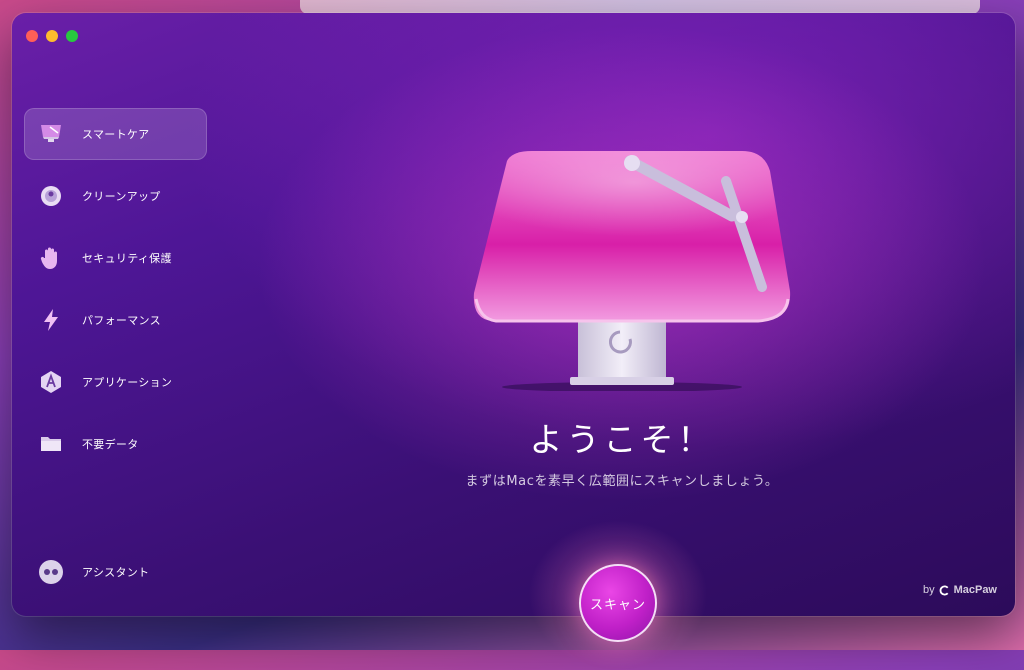 The height and width of the screenshot is (670, 1024). I want to click on sidebar-item-label: スマートケア, so click(116, 134).